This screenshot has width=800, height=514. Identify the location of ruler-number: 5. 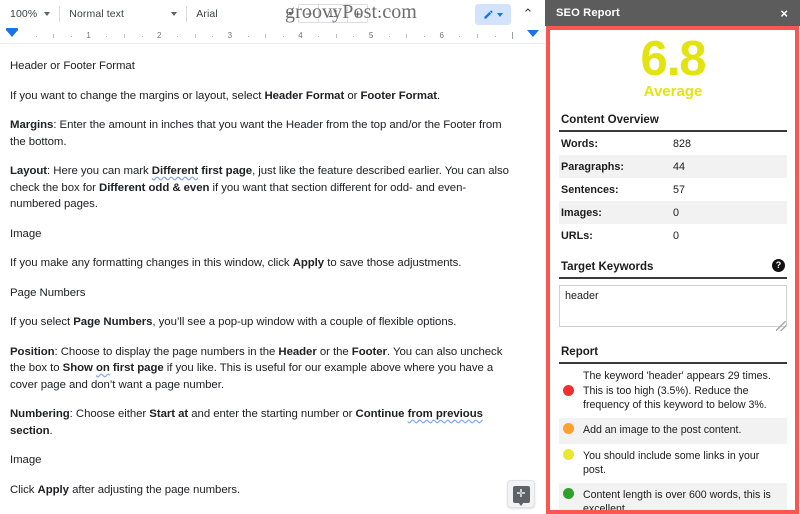
(371, 35).